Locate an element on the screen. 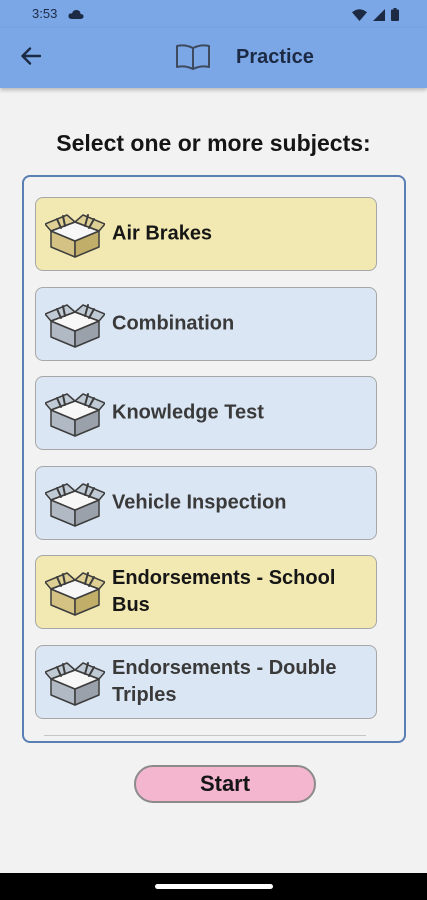  back-button is located at coordinates (31, 58).